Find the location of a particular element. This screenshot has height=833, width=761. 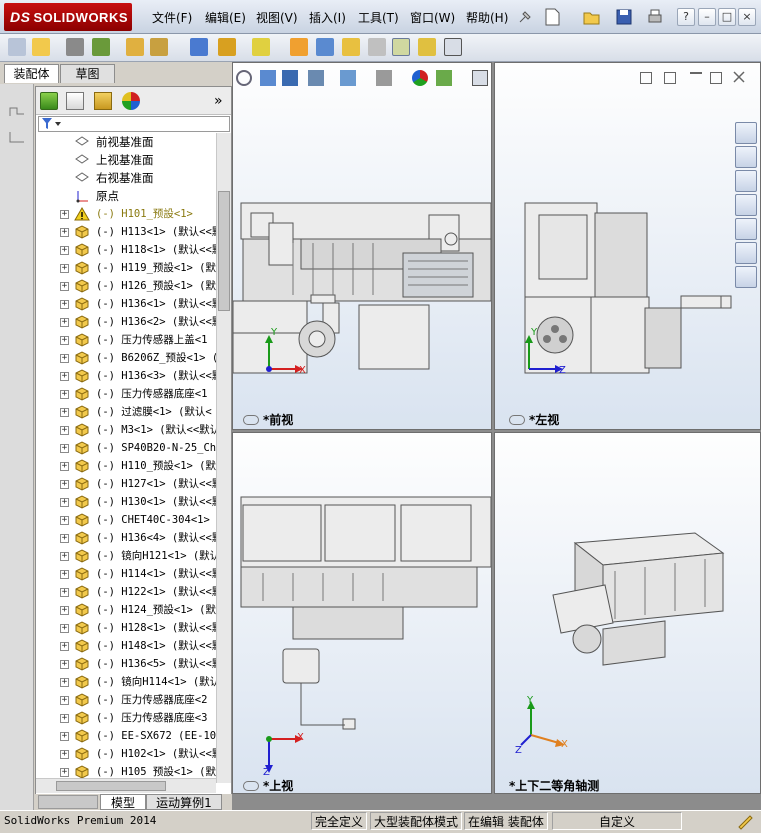

configuration-manager-icon is located at coordinates (103, 101).